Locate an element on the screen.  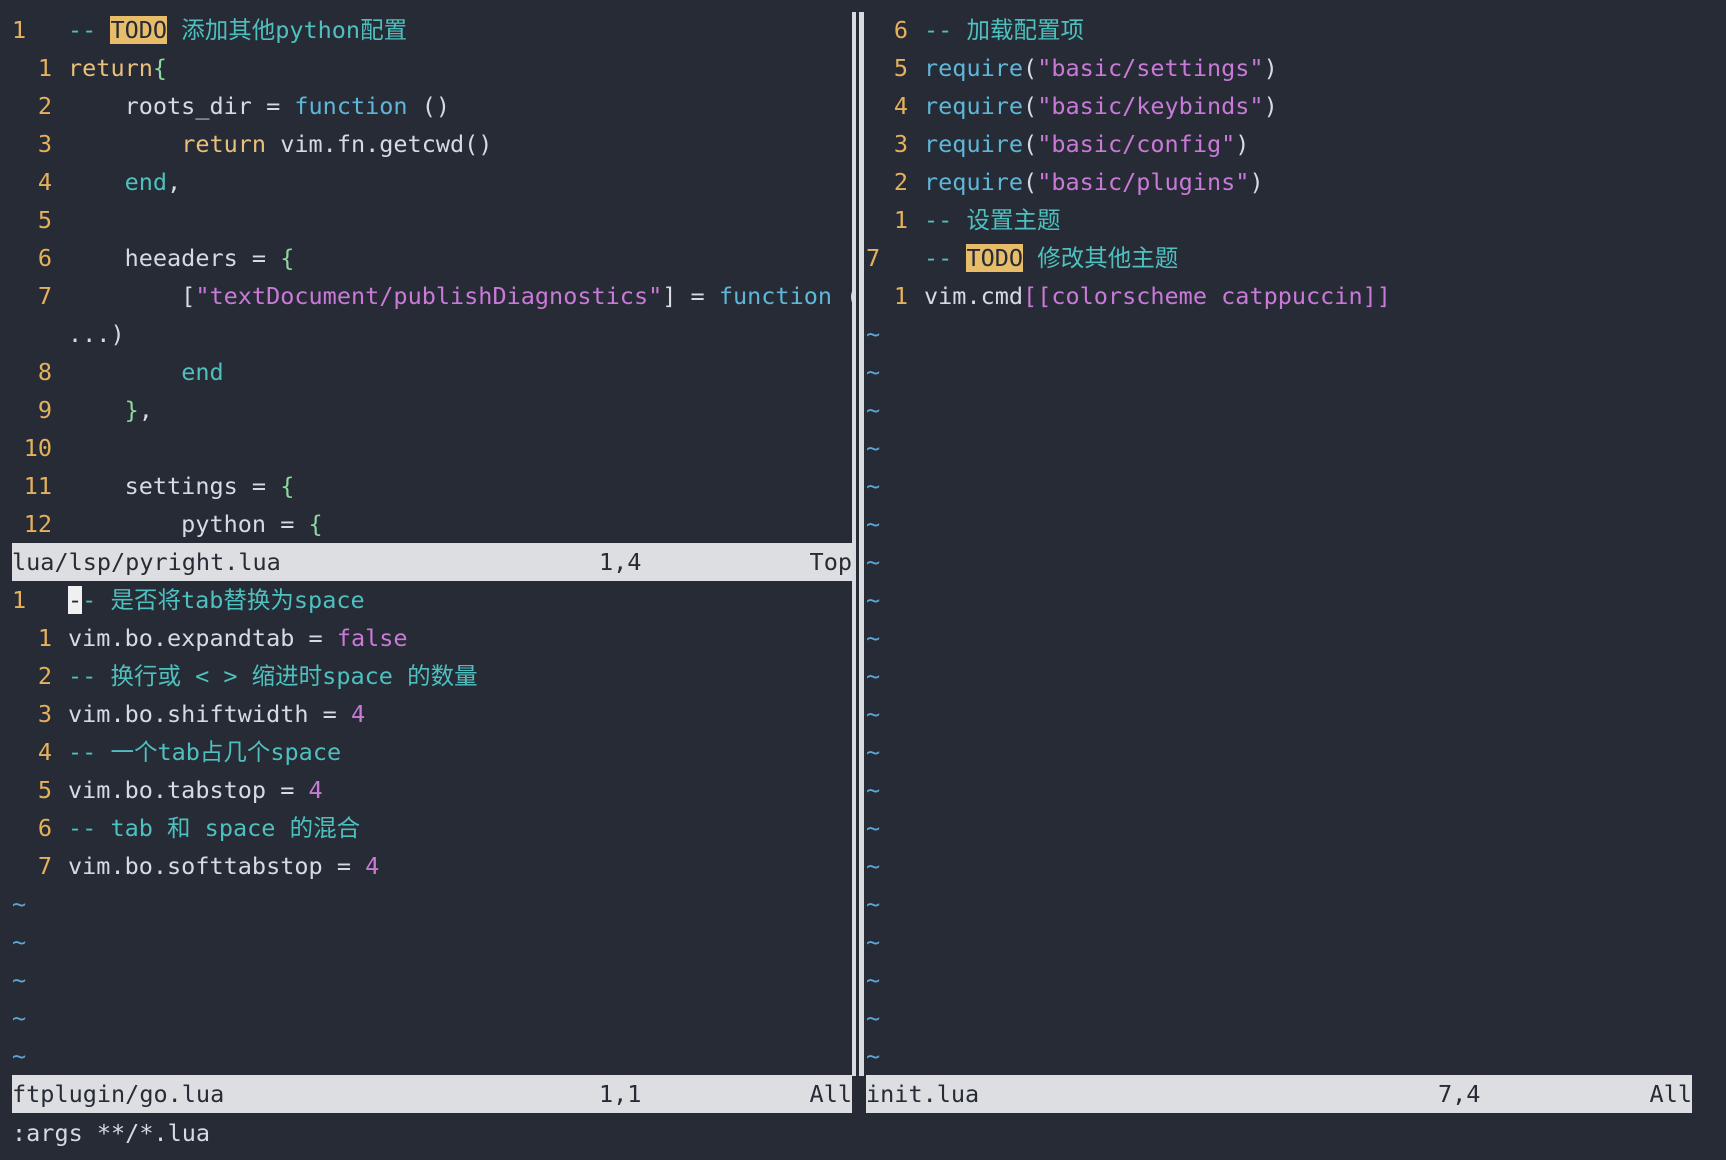
line-number: 1 is located at coordinates (44, 68).